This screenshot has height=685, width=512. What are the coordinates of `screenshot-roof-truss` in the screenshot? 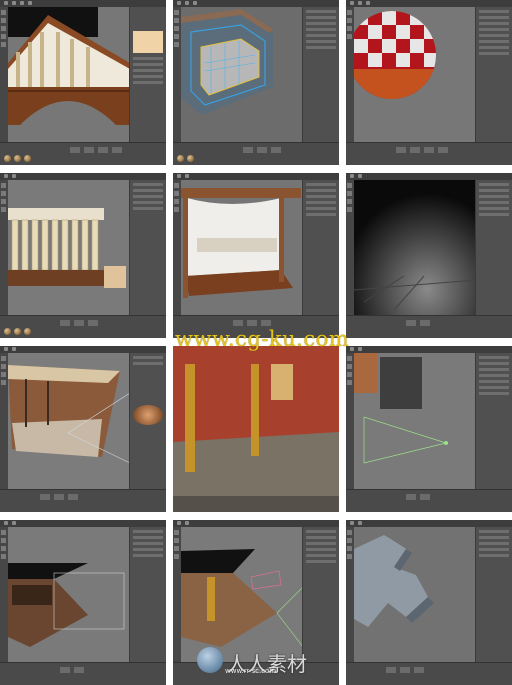 It's located at (83, 82).